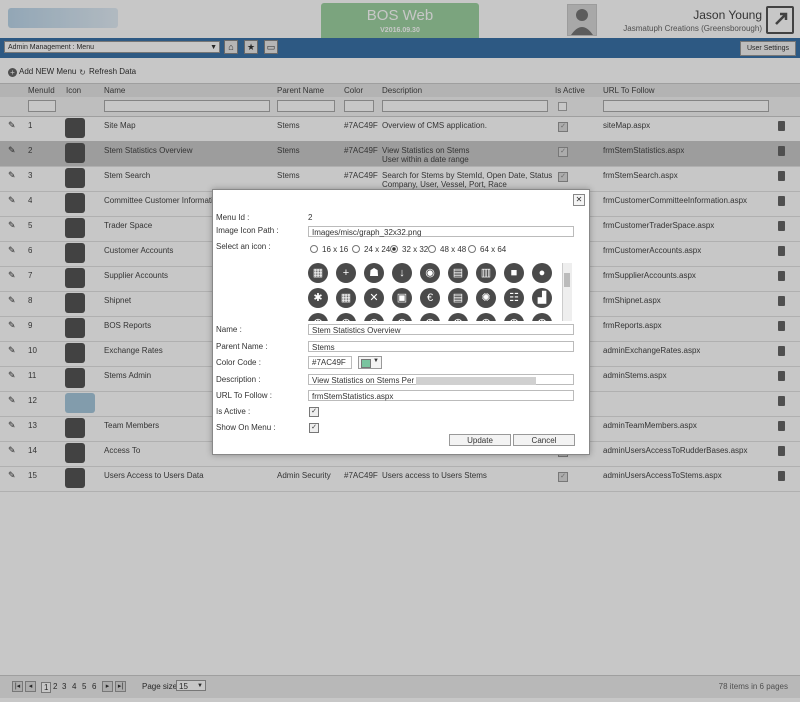  What do you see at coordinates (346, 298) in the screenshot?
I see `calendar-icon: ▦` at bounding box center [346, 298].